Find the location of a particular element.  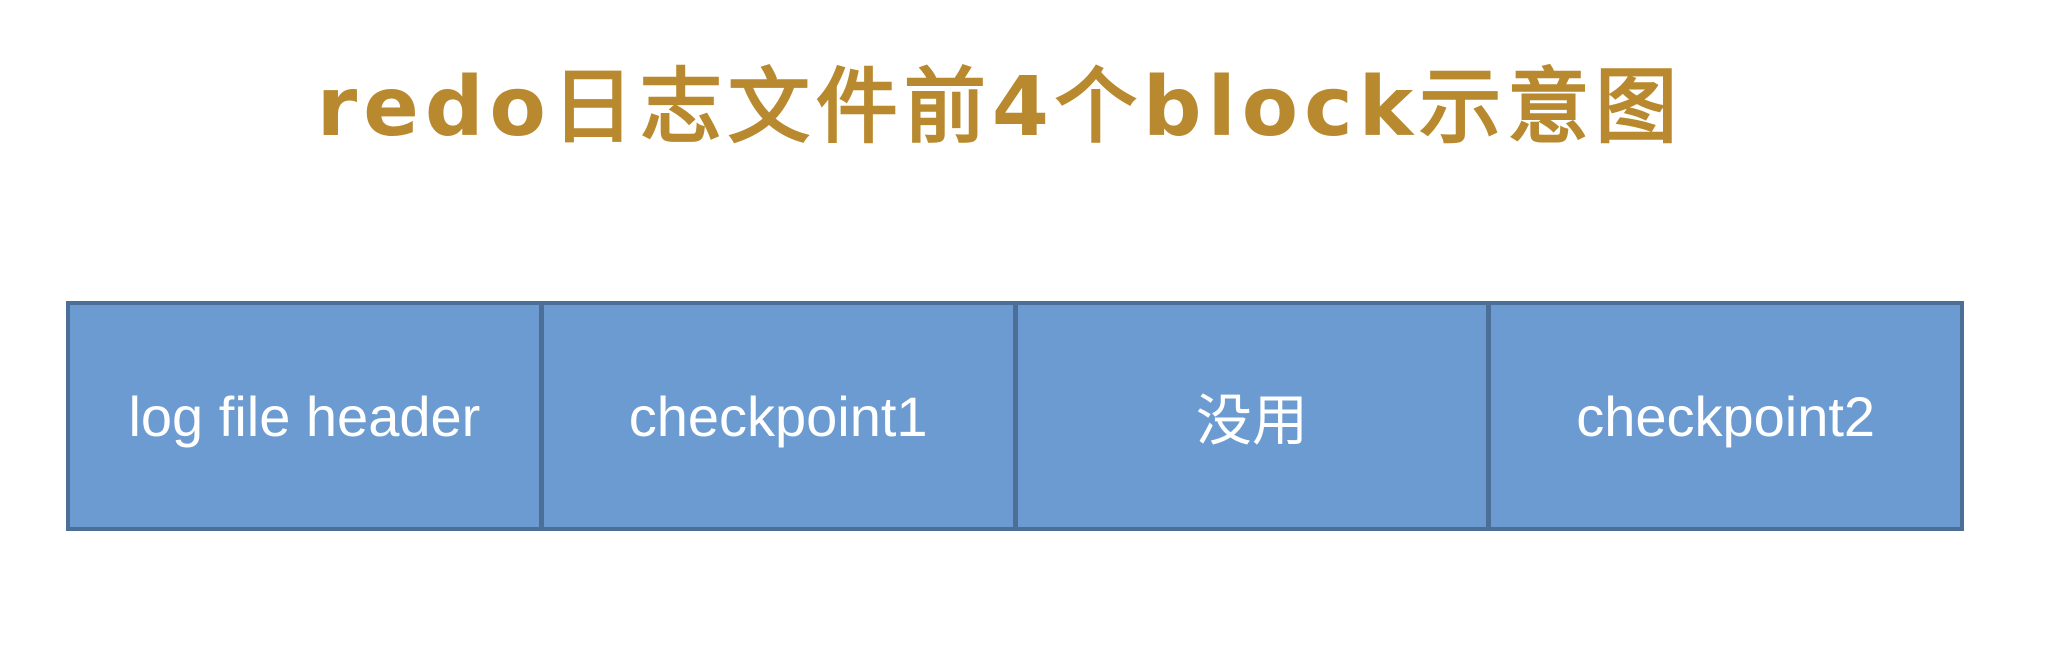

block-unused: 没用 is located at coordinates (1249, 416).